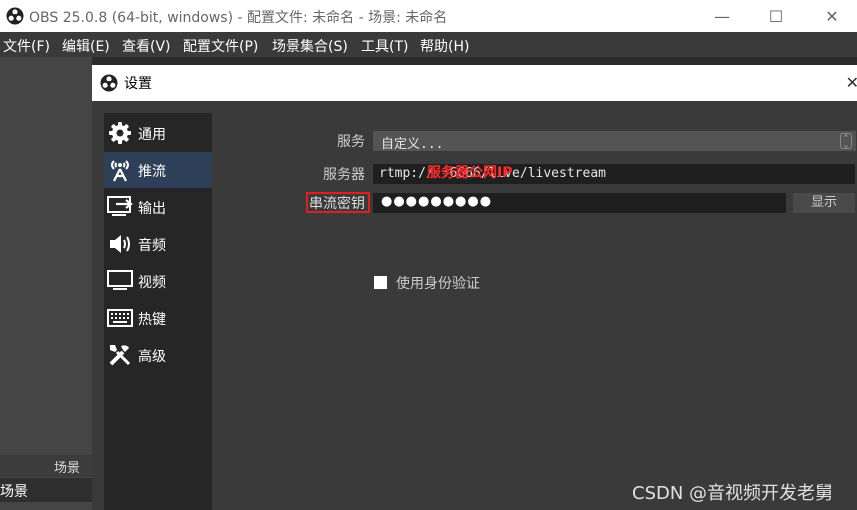  I want to click on stream-key-input: ●●●●●●●●●, so click(579, 203).